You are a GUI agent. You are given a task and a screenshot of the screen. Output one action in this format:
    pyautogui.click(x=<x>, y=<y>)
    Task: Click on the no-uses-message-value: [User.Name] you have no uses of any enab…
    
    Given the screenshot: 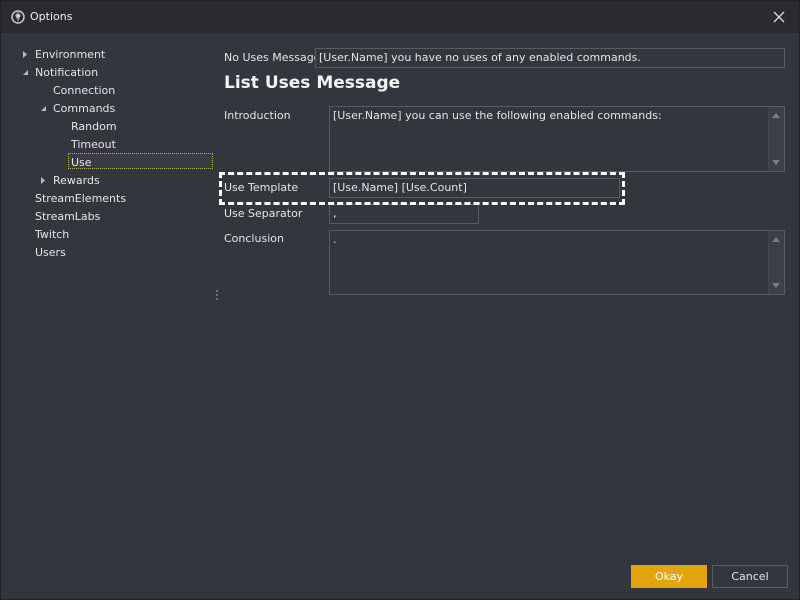 What is the action you would take?
    pyautogui.click(x=480, y=57)
    